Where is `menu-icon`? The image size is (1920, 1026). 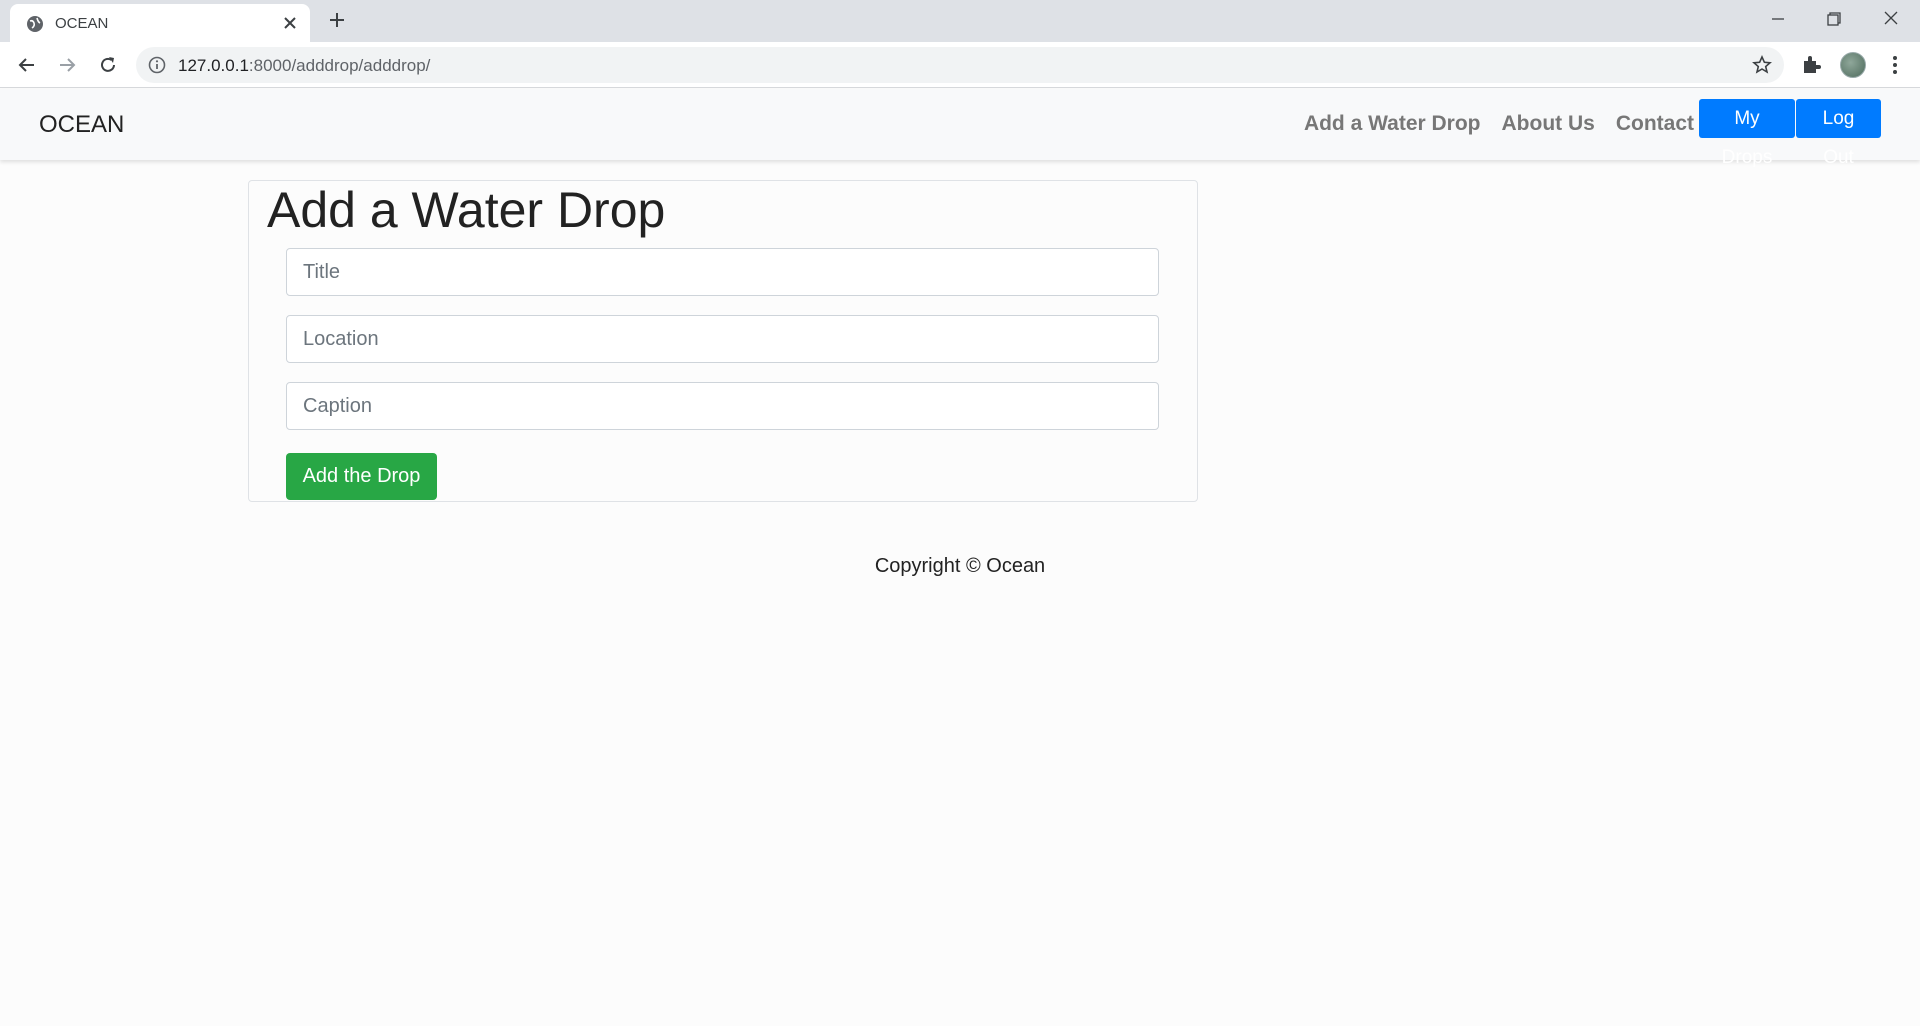
menu-icon is located at coordinates (1895, 65).